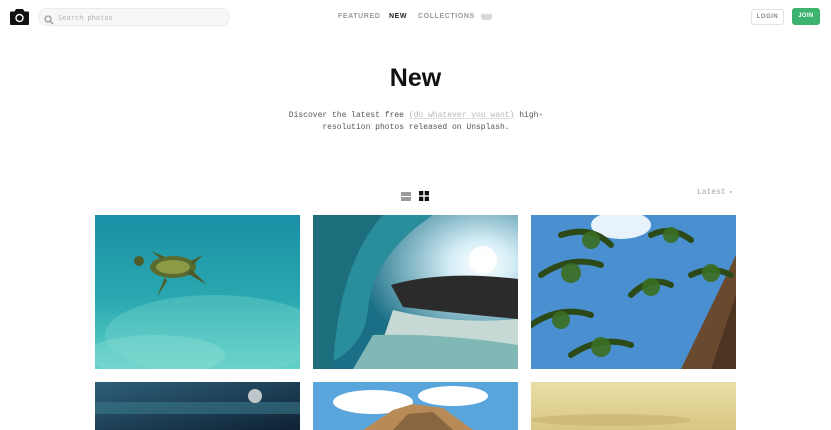  I want to click on nav-featured: FEATURED, so click(359, 17).